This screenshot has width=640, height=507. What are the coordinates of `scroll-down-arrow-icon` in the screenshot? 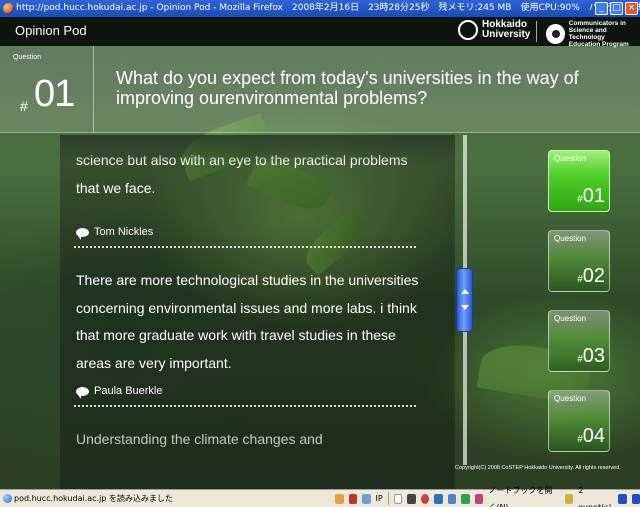 It's located at (465, 307).